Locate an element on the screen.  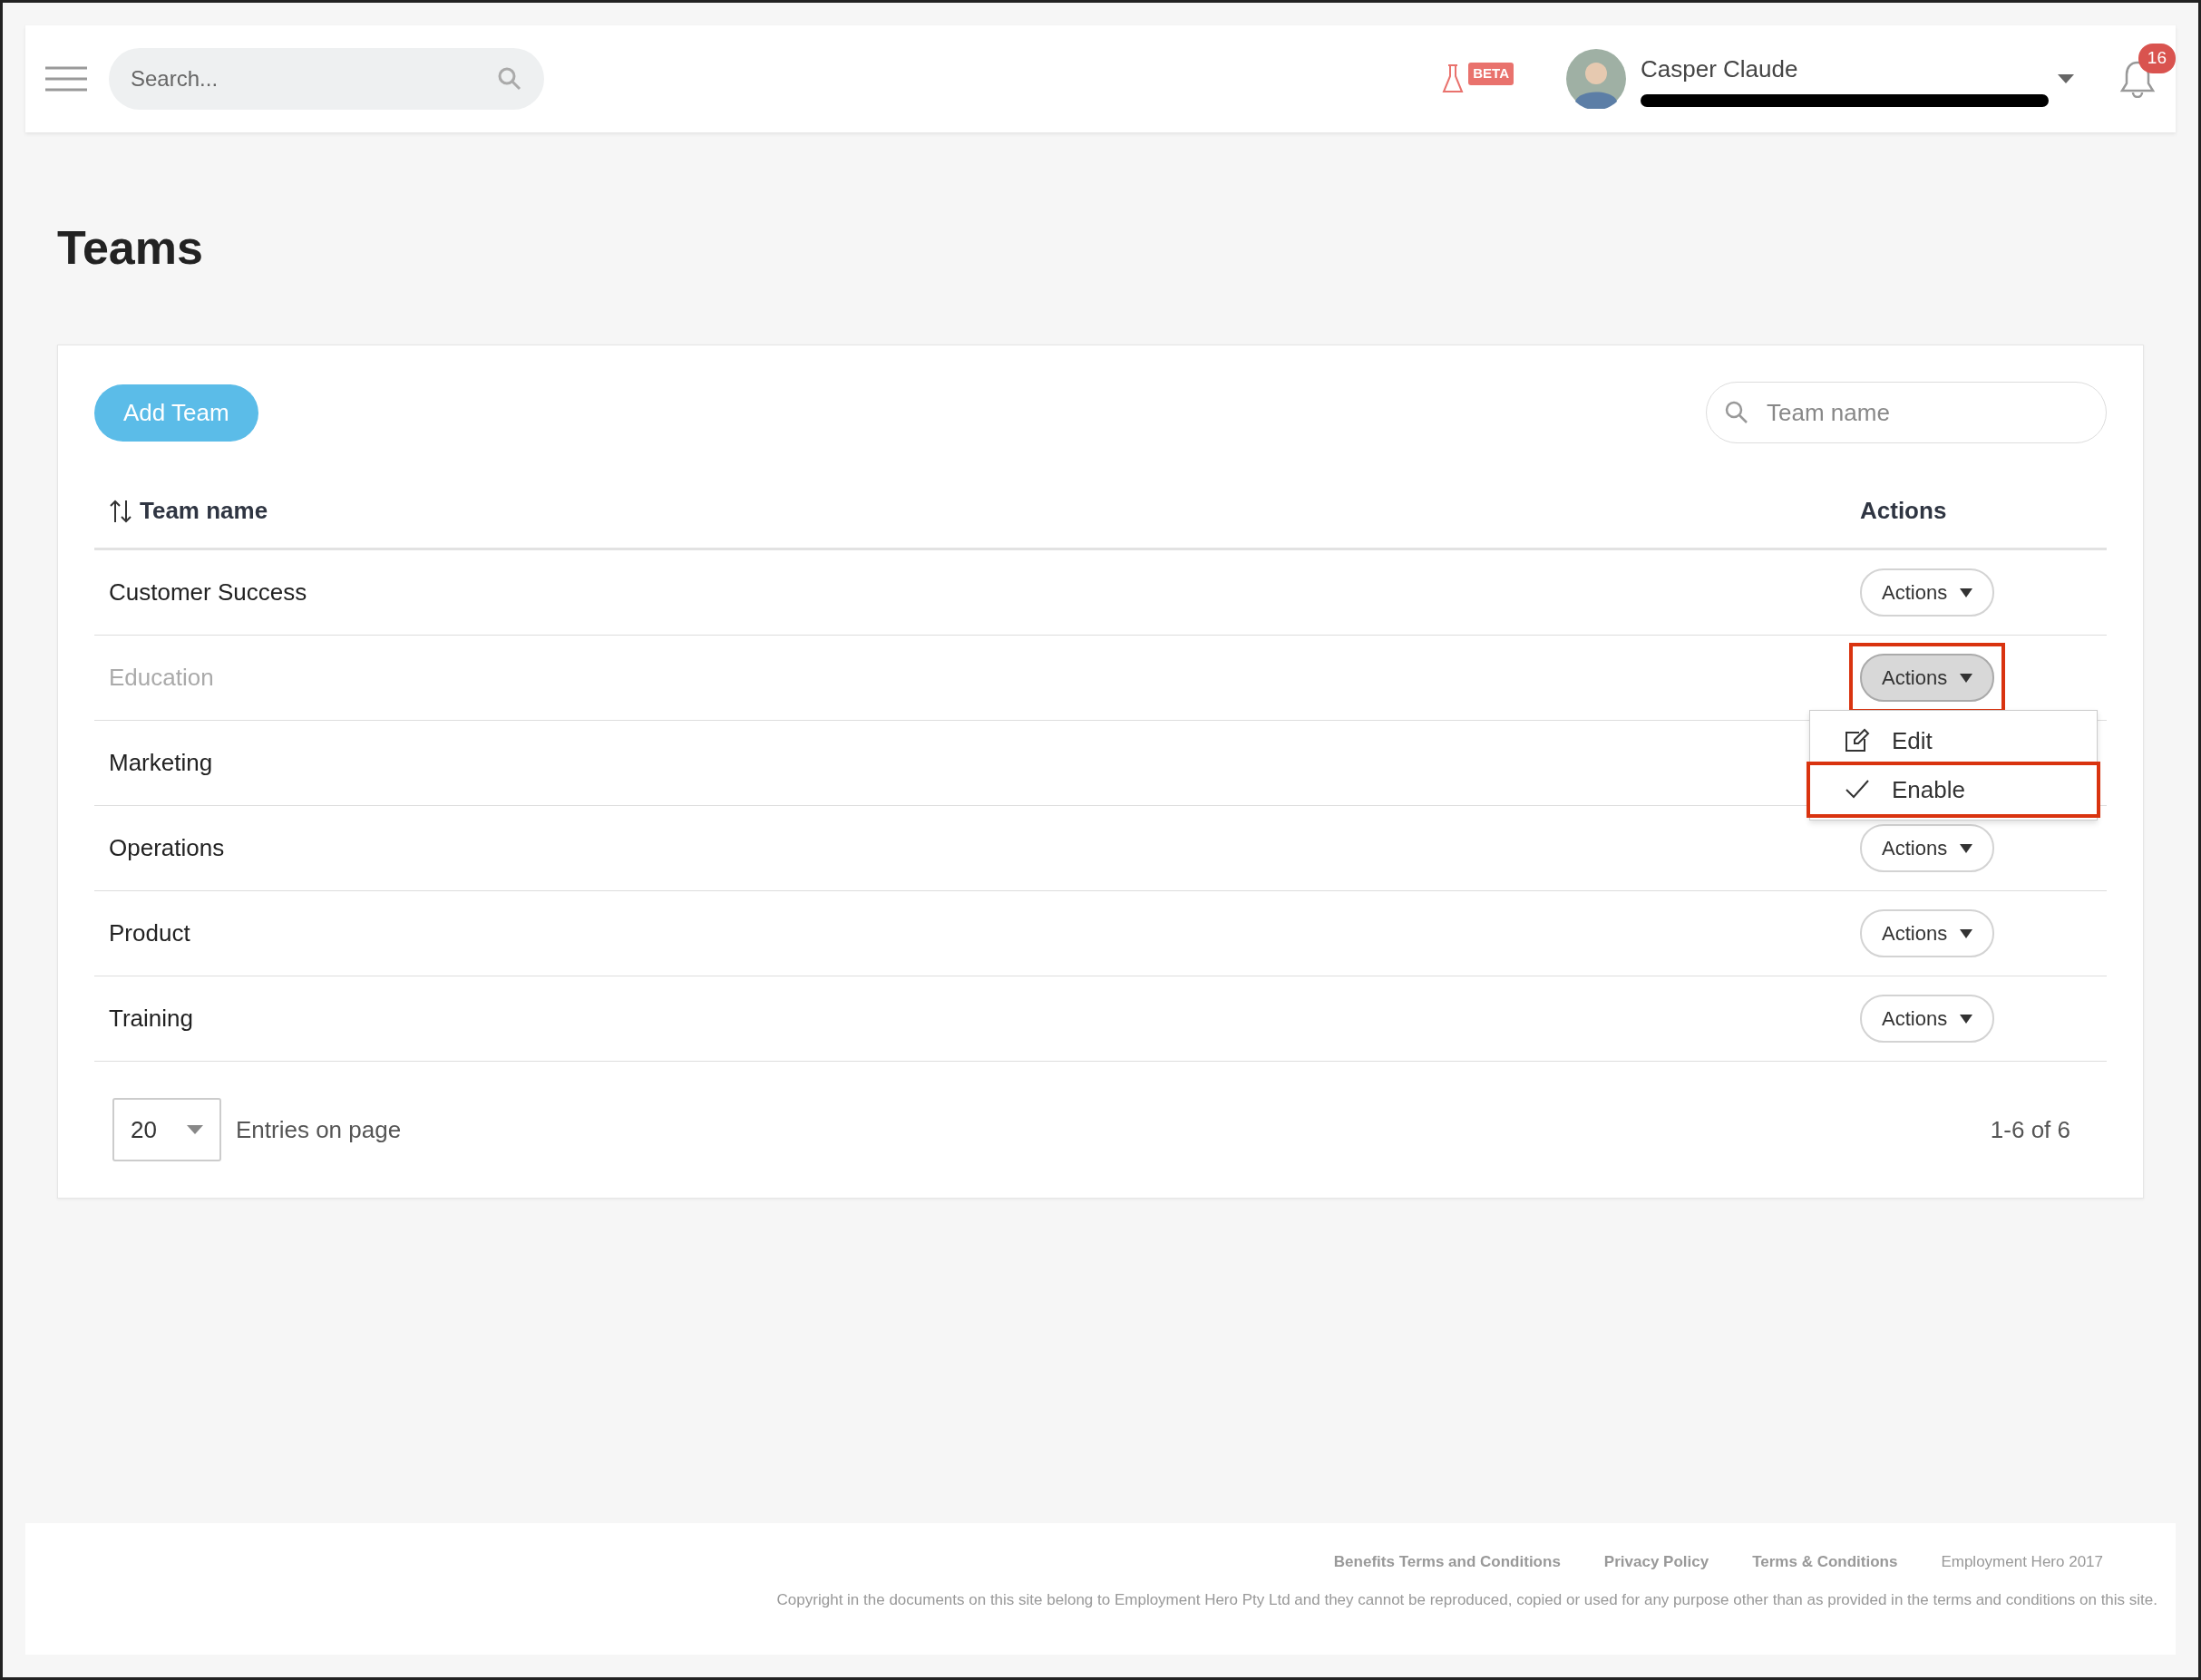
edit-icon is located at coordinates (1858, 741).